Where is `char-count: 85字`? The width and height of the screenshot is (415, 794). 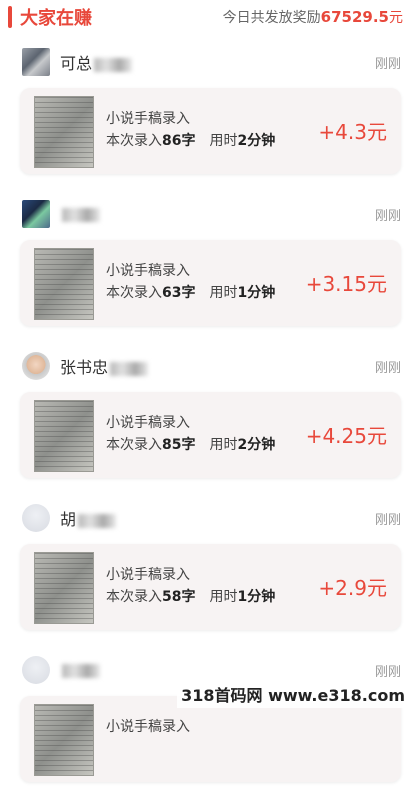 char-count: 85字 is located at coordinates (179, 445).